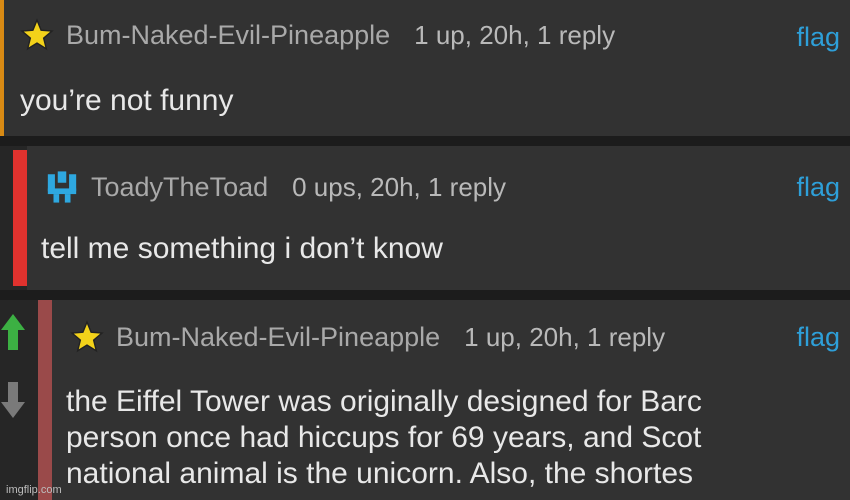 This screenshot has width=850, height=500. Describe the element at coordinates (179, 187) in the screenshot. I see `comment-2-username: ToadyTheToad` at that location.